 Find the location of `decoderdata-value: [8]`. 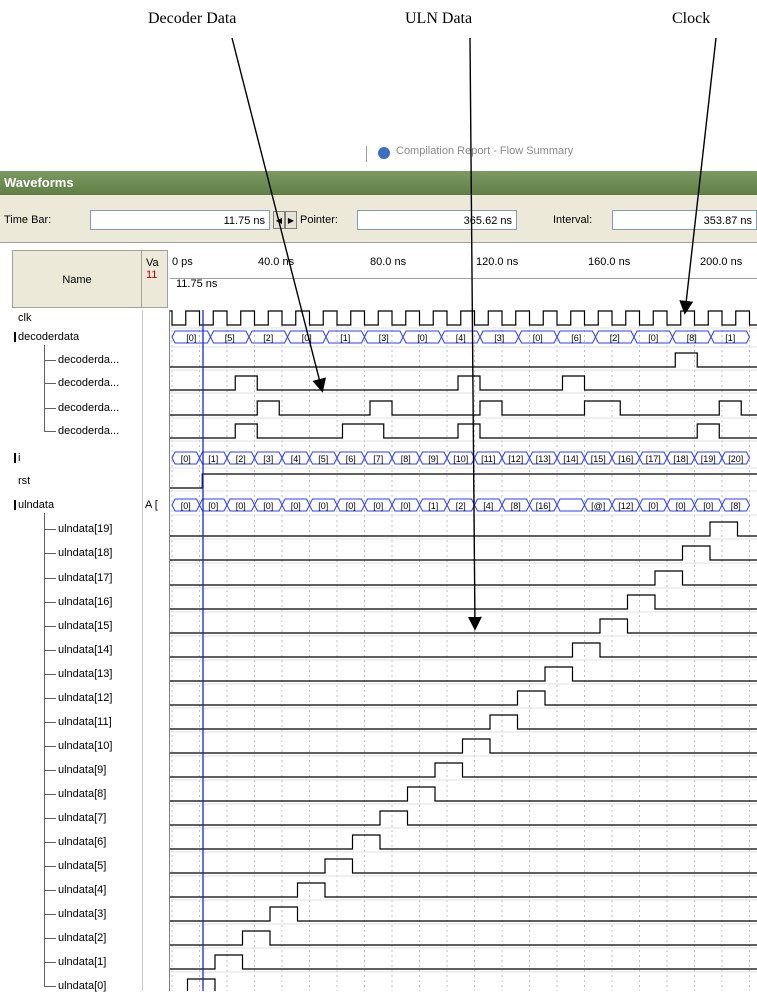

decoderdata-value: [8] is located at coordinates (692, 338).